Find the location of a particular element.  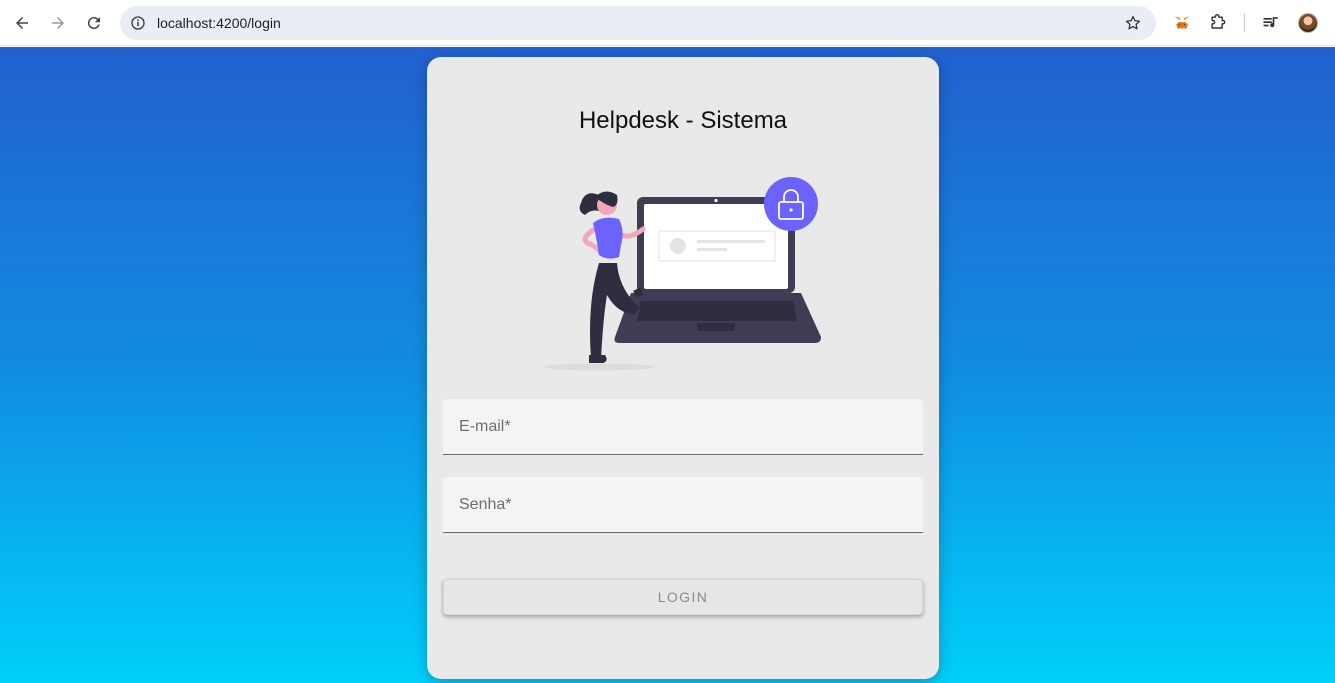

profile-avatar is located at coordinates (1308, 23).